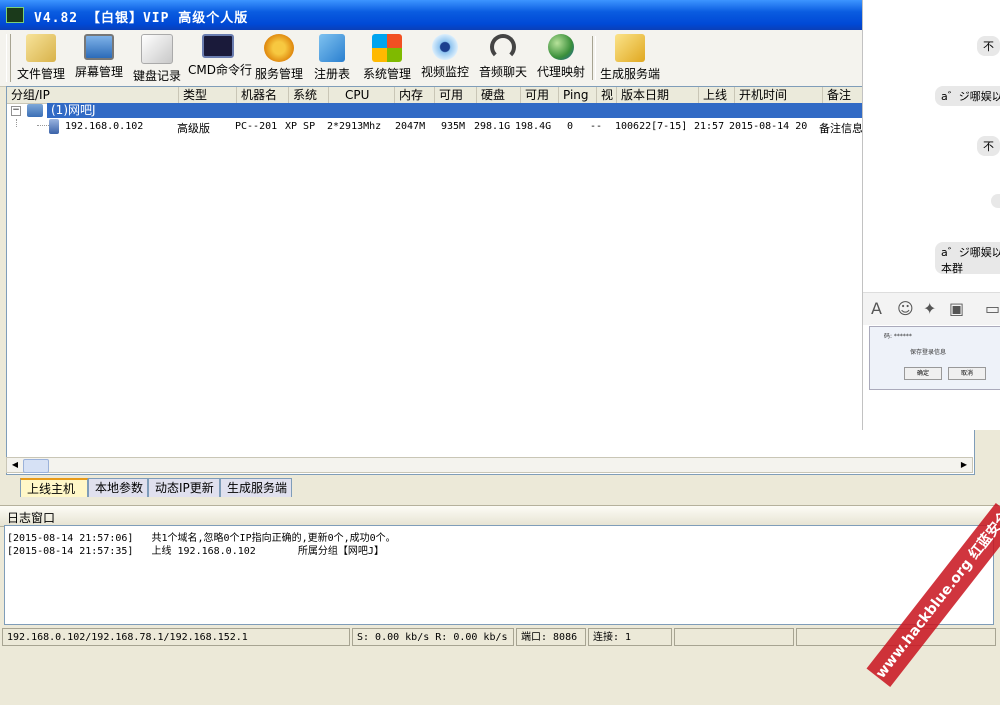 This screenshot has width=1000, height=705. Describe the element at coordinates (967, 373) in the screenshot. I see `cancel-button: 取消` at that location.